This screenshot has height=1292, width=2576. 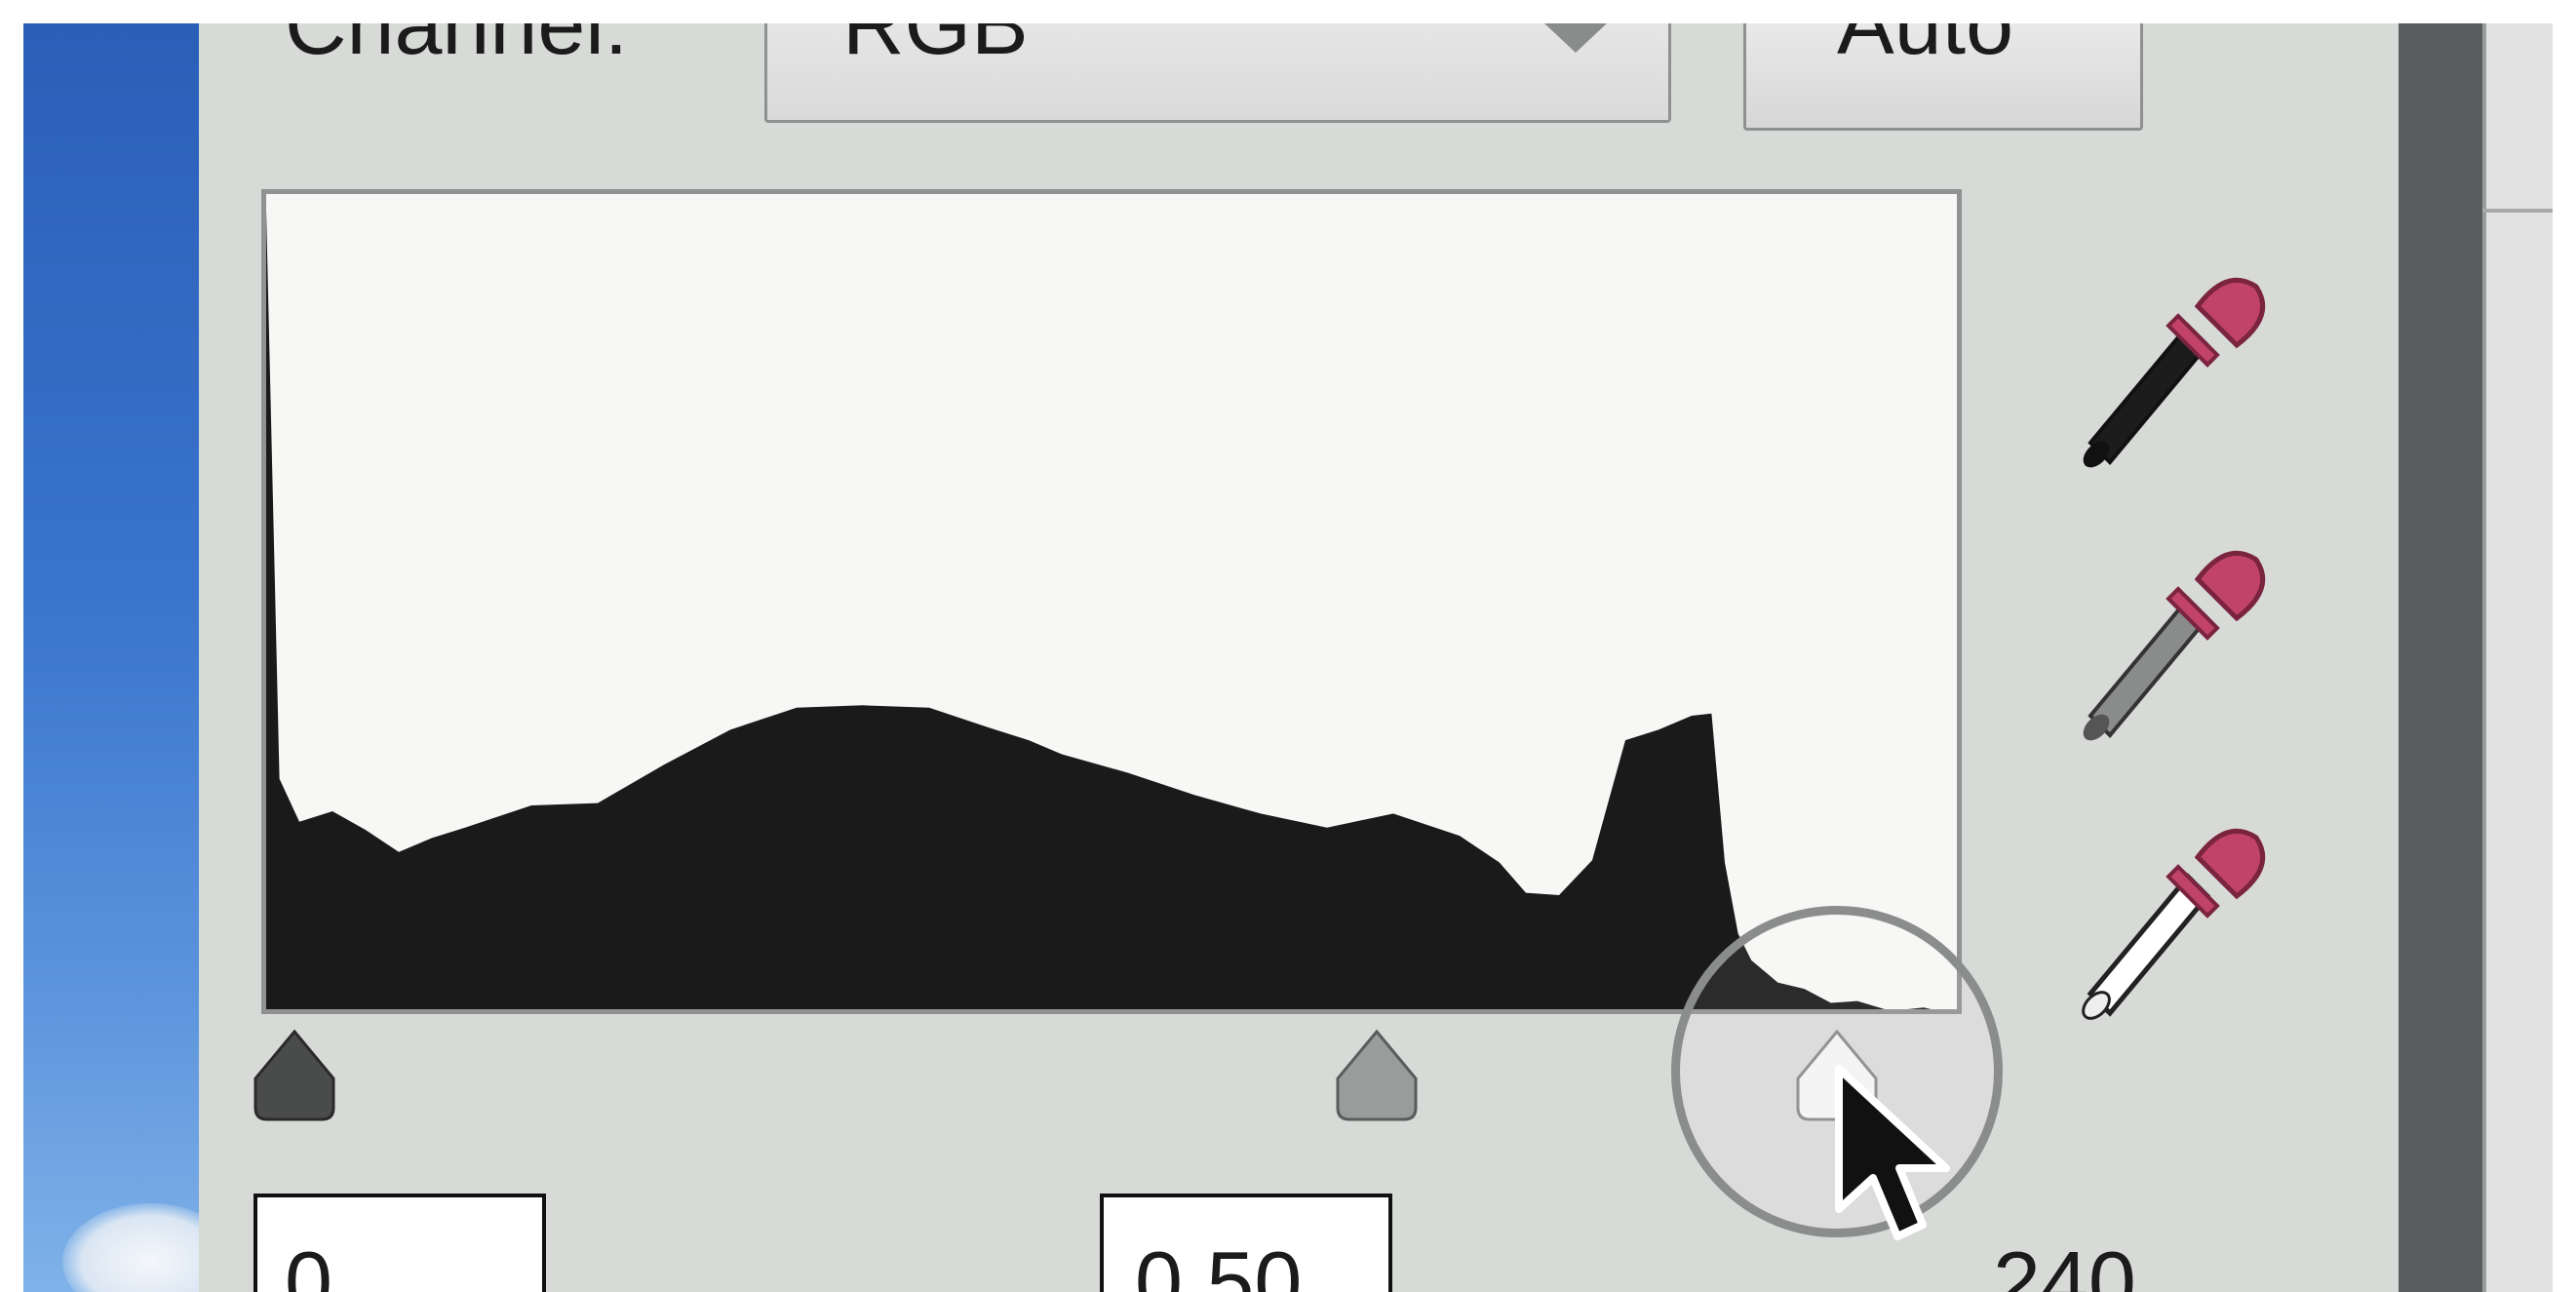 What do you see at coordinates (2178, 365) in the screenshot?
I see `black-point-eyedropper-icon` at bounding box center [2178, 365].